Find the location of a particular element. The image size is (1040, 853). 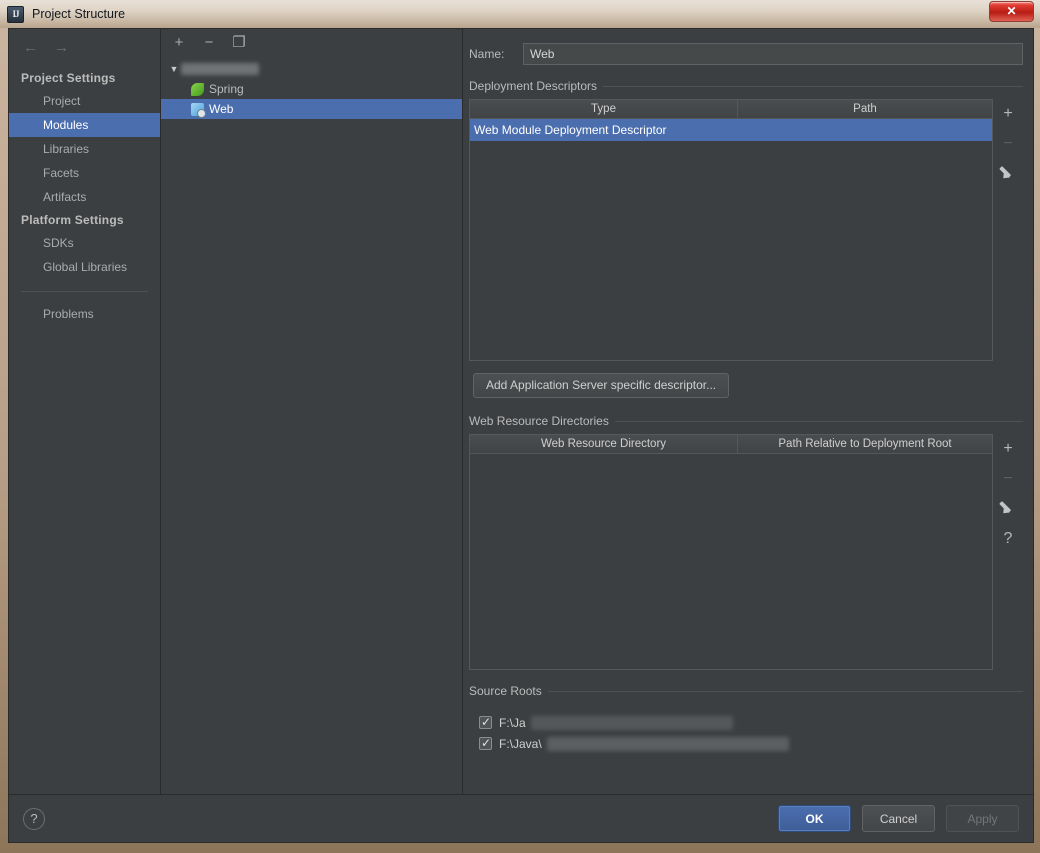

spring-leaf-icon is located at coordinates (197, 89).